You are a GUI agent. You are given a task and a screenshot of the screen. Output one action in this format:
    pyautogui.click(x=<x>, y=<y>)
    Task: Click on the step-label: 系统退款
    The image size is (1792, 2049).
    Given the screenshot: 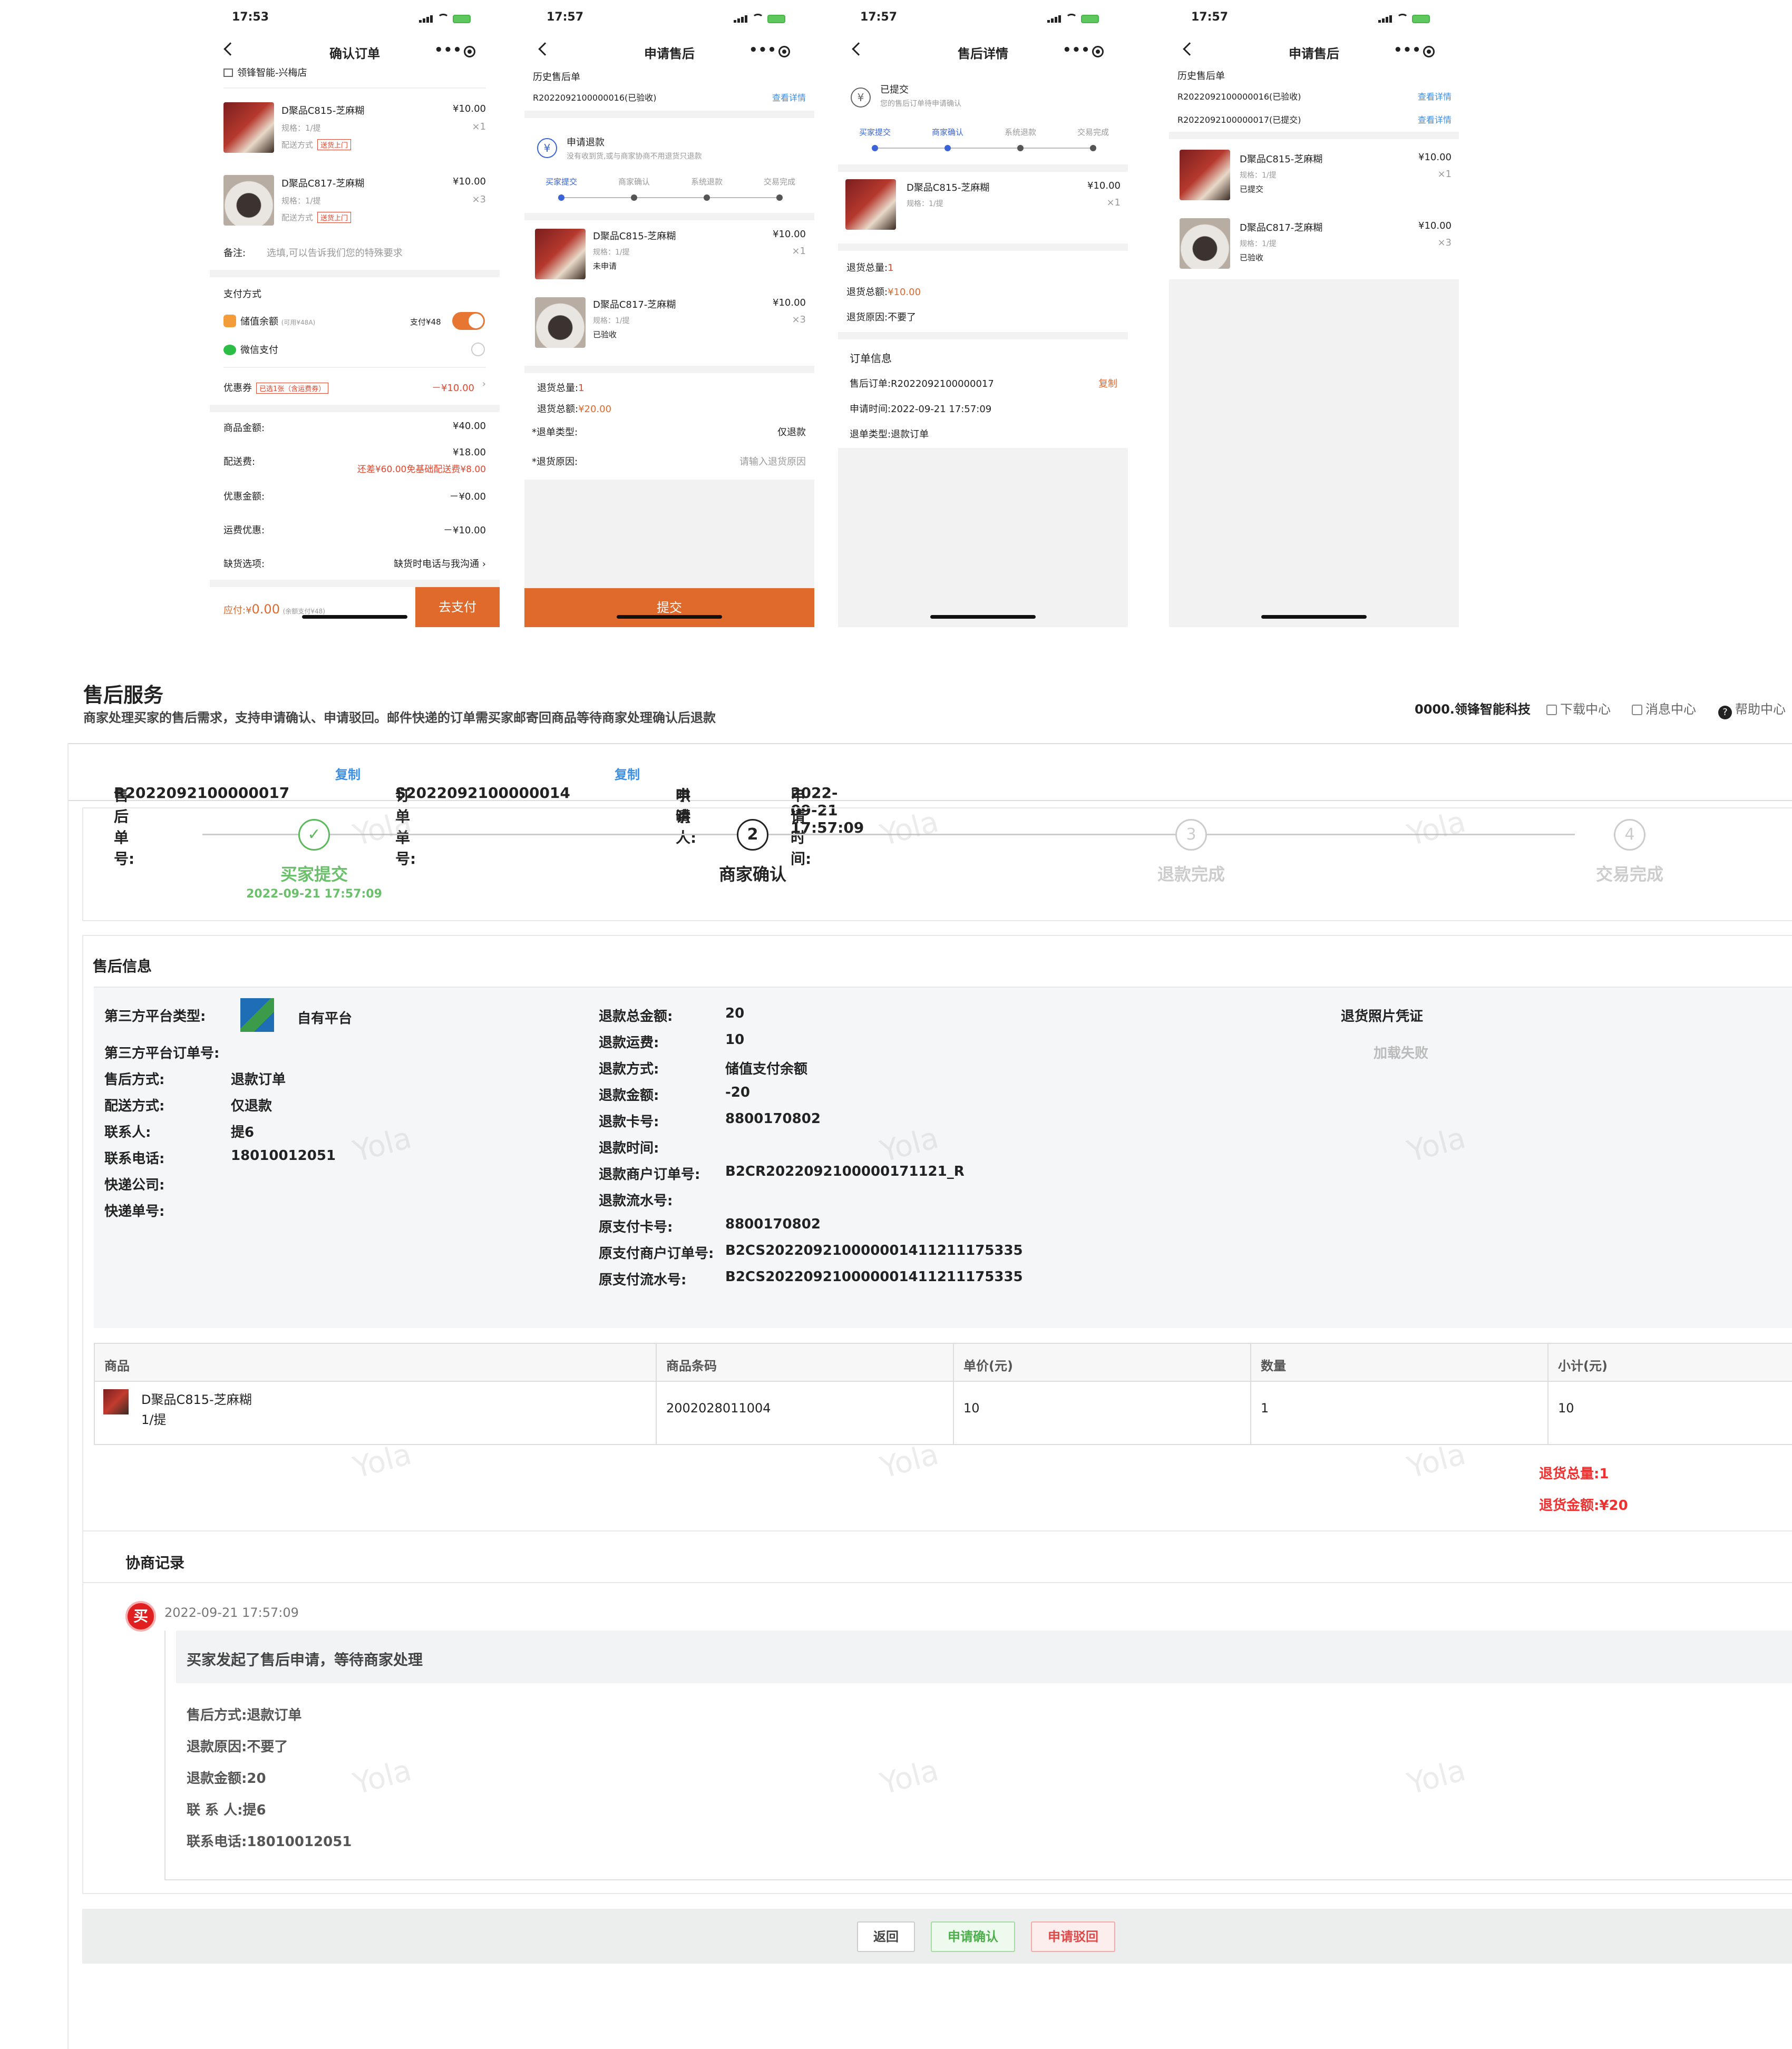 What is the action you would take?
    pyautogui.click(x=706, y=182)
    